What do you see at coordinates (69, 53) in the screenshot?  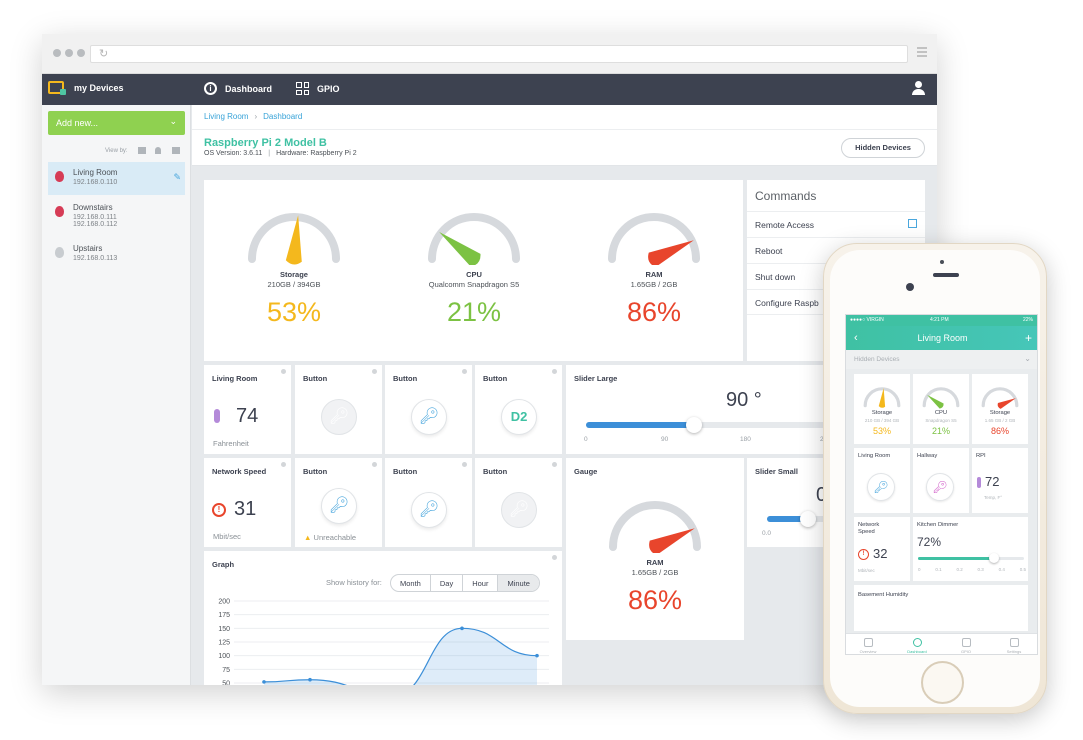 I see `window-controls` at bounding box center [69, 53].